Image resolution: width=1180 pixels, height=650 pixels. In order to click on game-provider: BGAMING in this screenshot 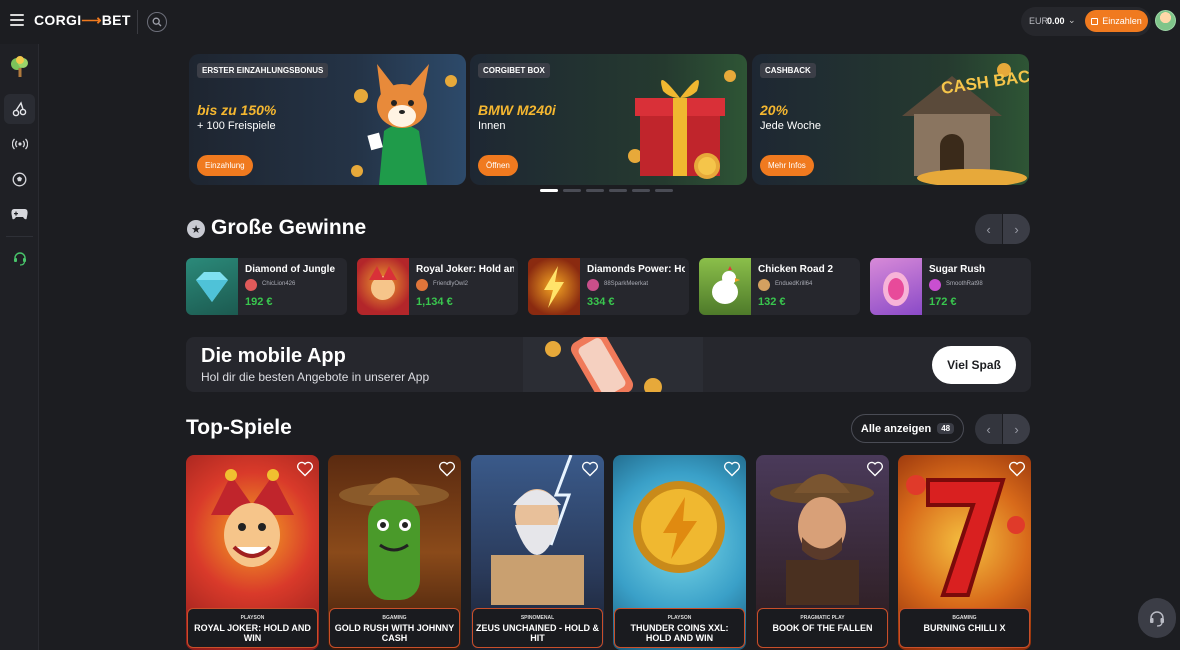, I will do `click(964, 618)`.